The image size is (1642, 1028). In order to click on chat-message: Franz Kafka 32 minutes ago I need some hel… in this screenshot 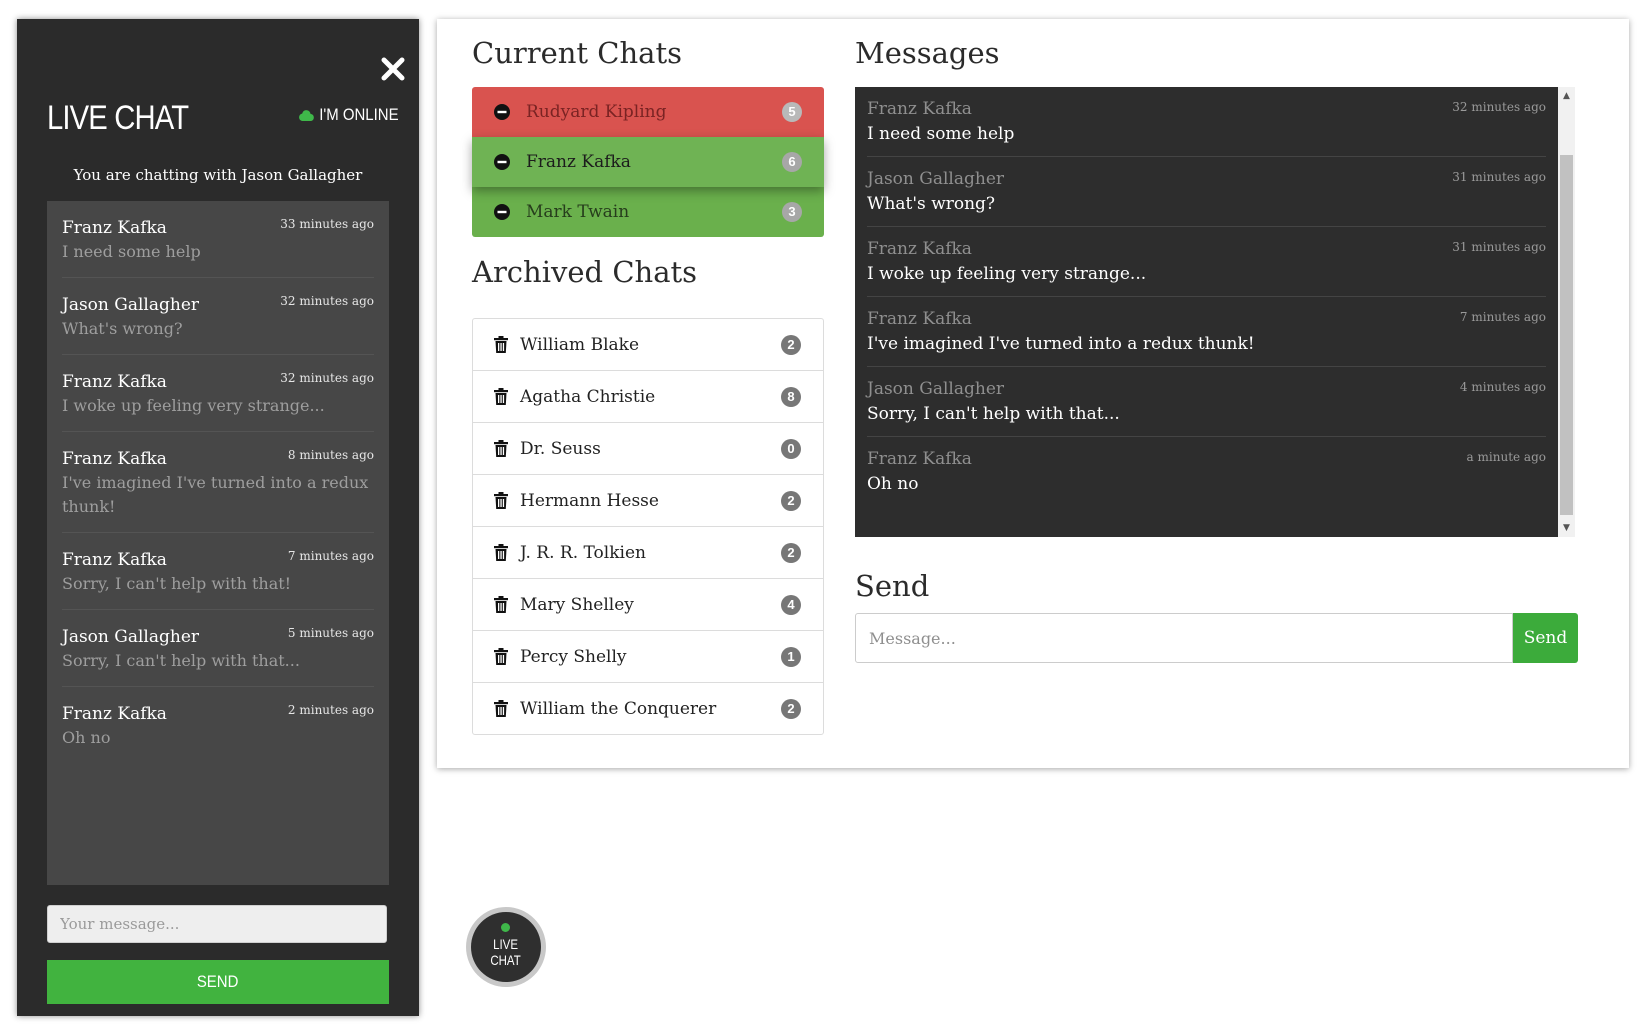, I will do `click(1206, 122)`.